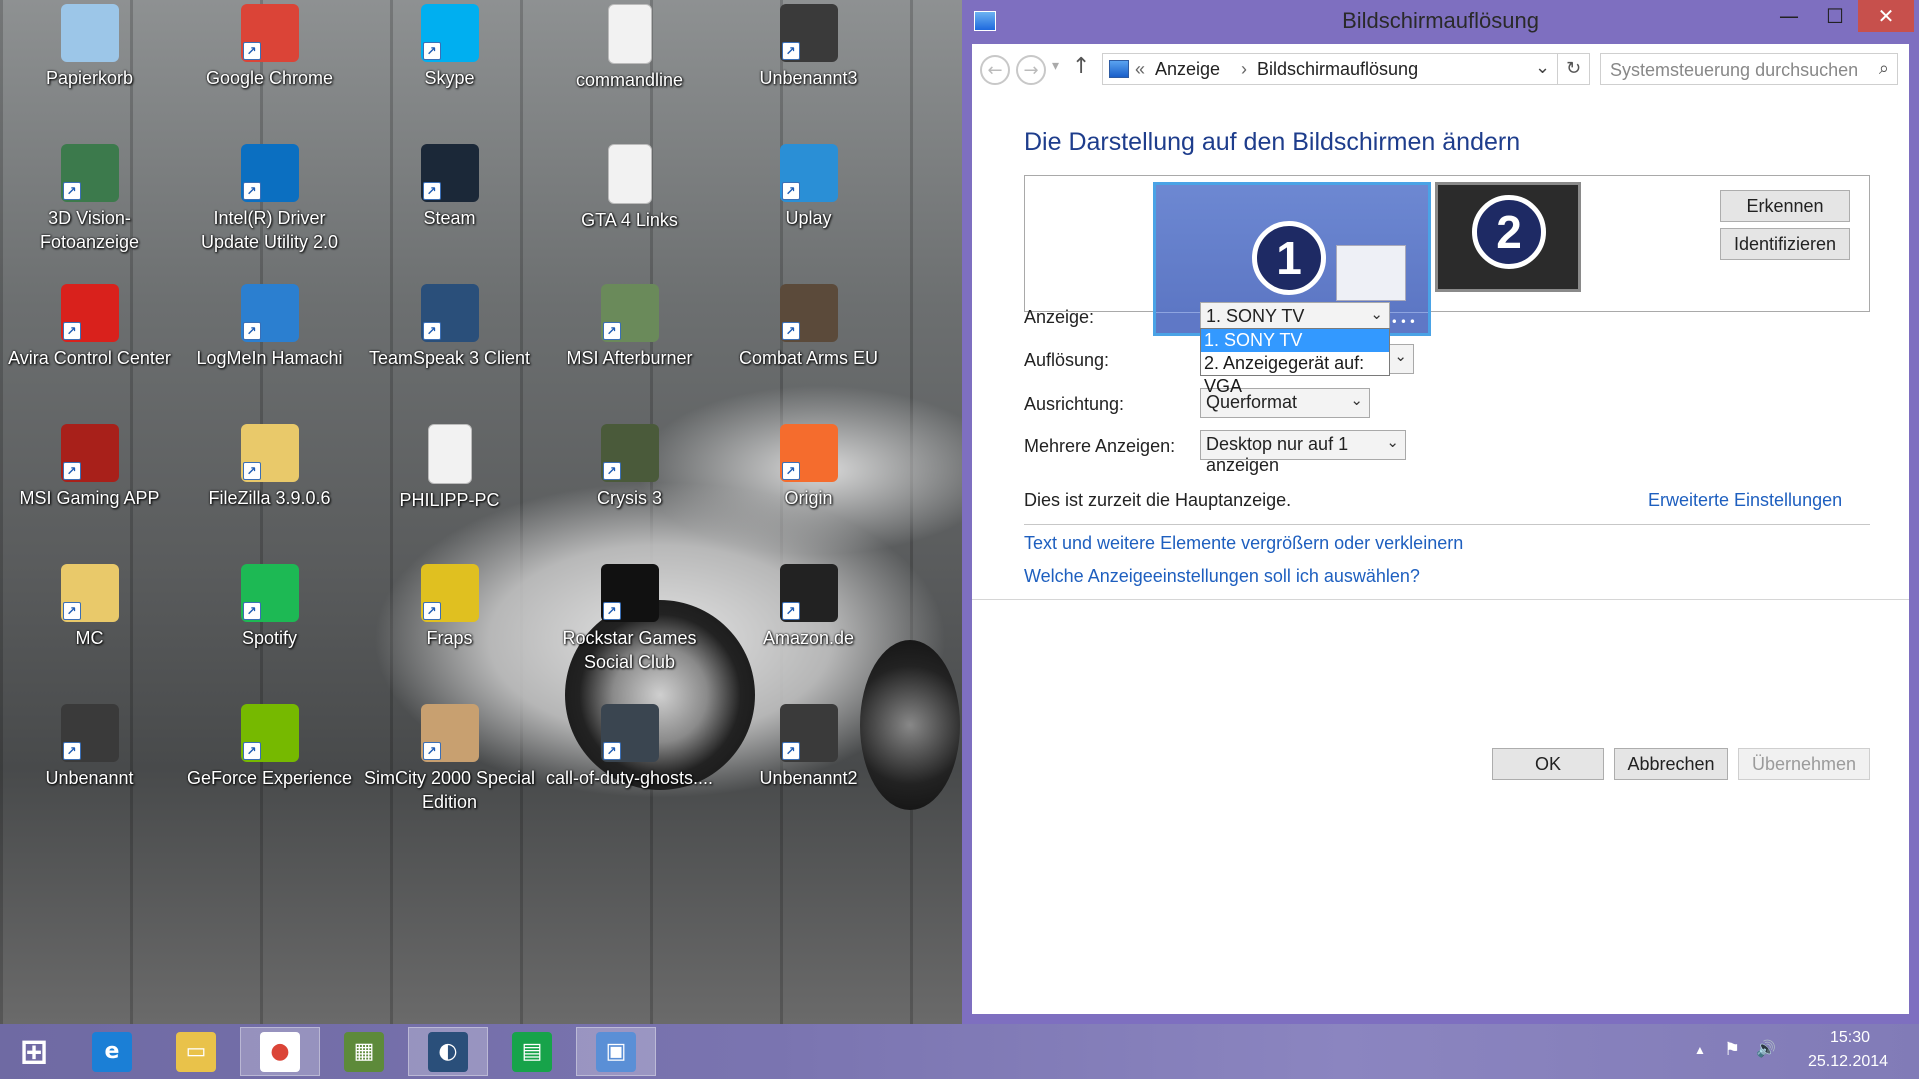 This screenshot has height=1079, width=1919. What do you see at coordinates (449, 187) in the screenshot?
I see `desktop-icon-steam: ↗ Steam` at bounding box center [449, 187].